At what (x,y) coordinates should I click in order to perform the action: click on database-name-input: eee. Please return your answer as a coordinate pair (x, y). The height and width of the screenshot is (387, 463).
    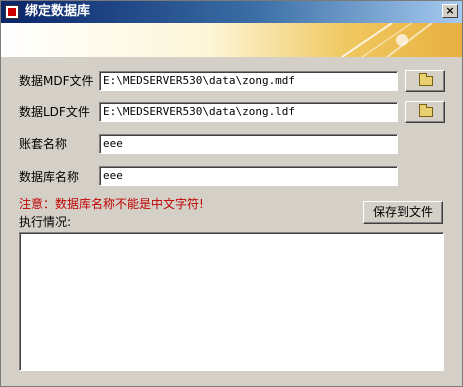
    Looking at the image, I should click on (248, 176).